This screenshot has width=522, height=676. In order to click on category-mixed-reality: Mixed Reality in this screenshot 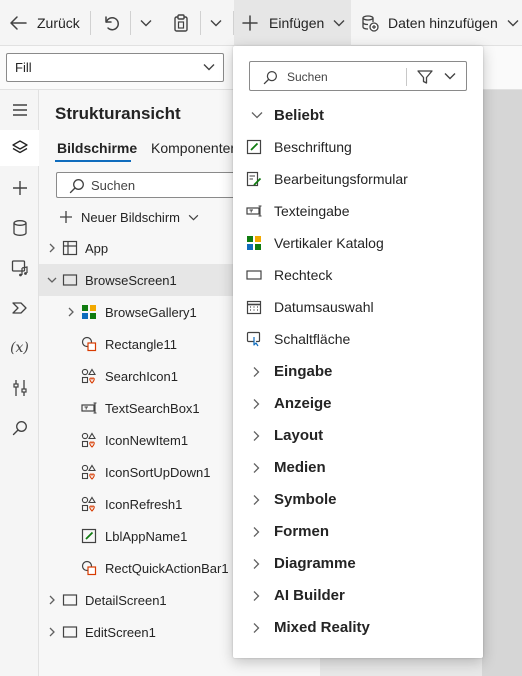, I will do `click(358, 627)`.